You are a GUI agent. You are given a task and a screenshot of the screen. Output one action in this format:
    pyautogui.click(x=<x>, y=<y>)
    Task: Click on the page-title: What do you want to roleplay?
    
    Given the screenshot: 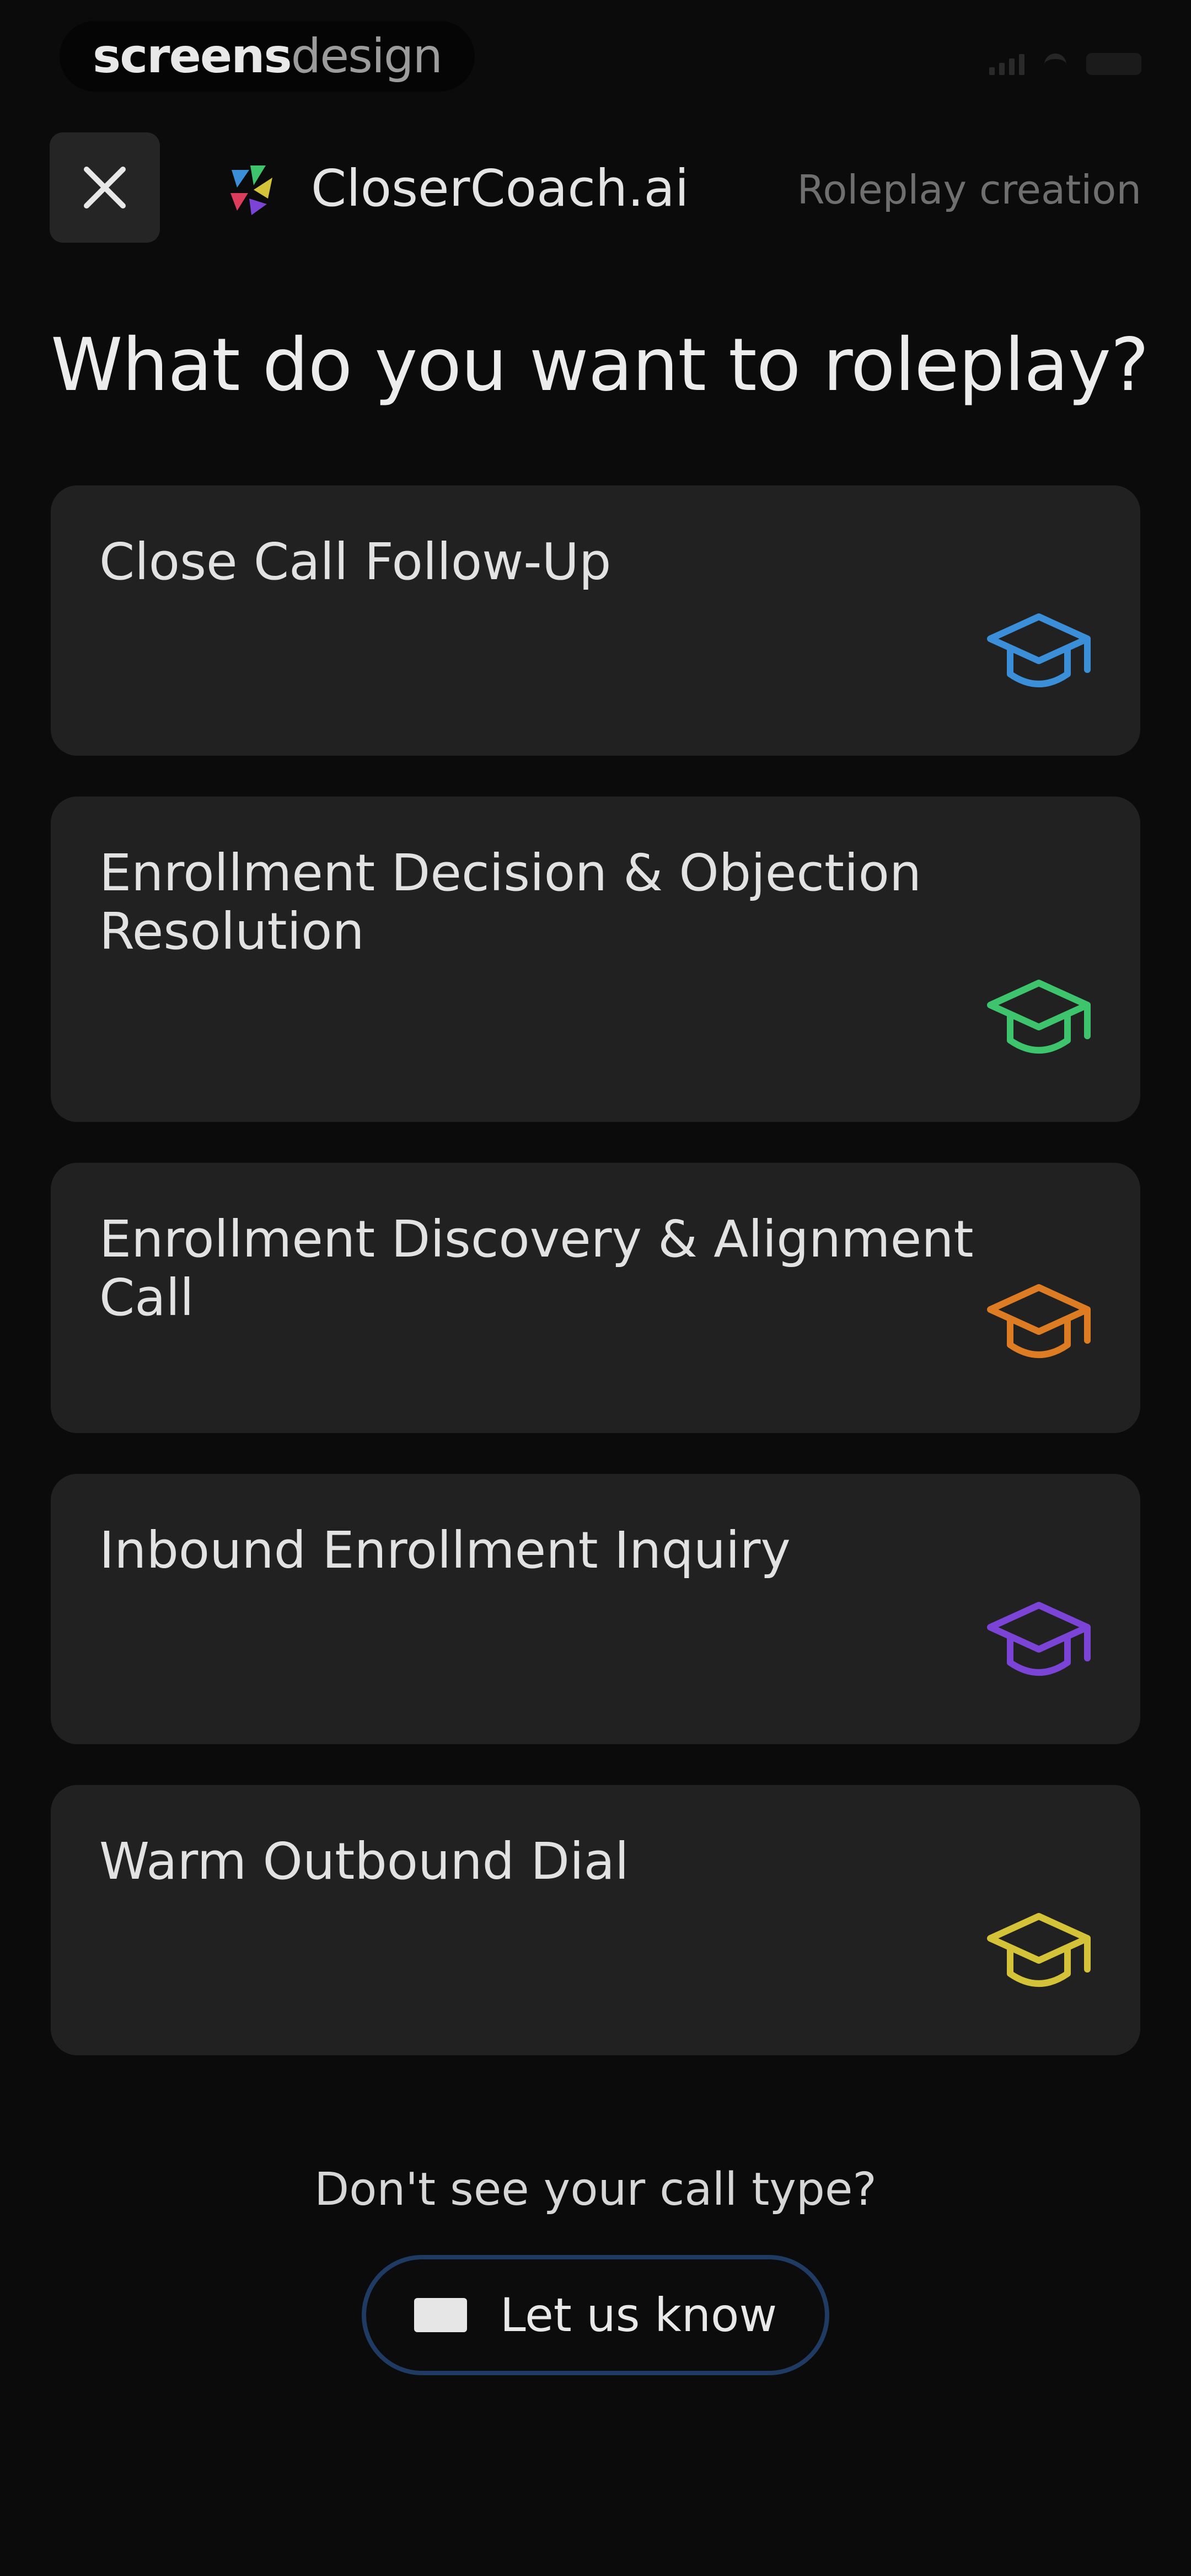 What is the action you would take?
    pyautogui.click(x=600, y=365)
    